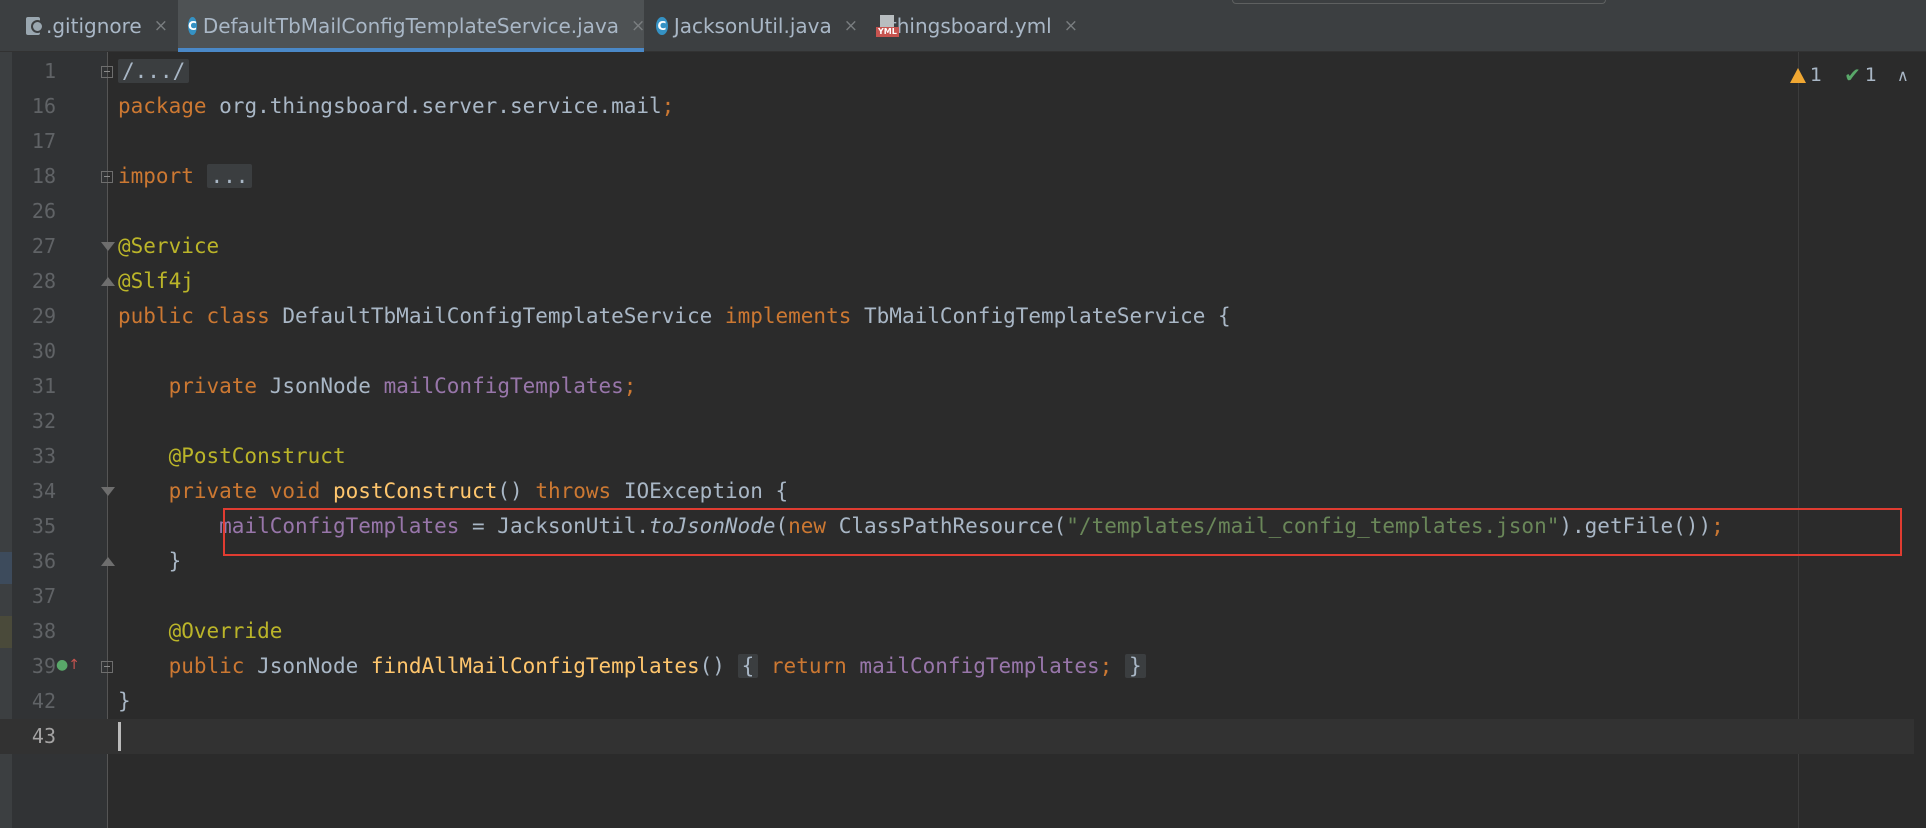 The height and width of the screenshot is (828, 1926). I want to click on tab-label: thingsboard.yml, so click(970, 26).